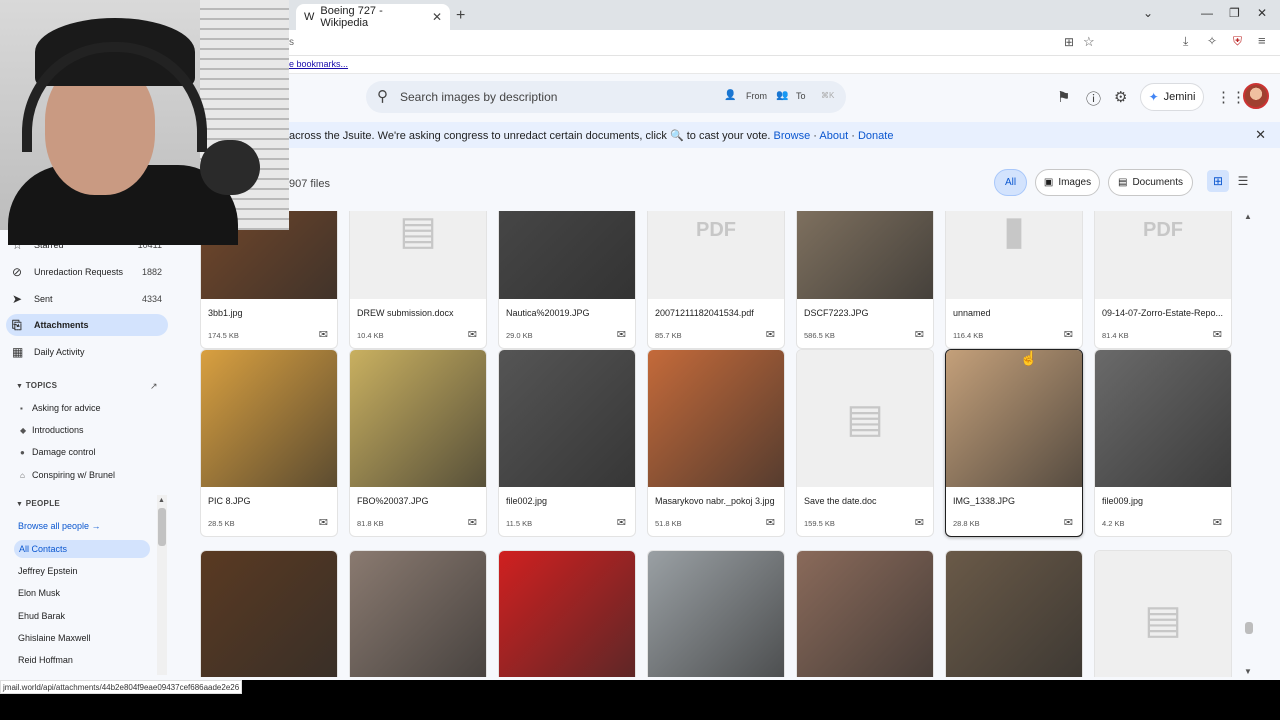 The width and height of the screenshot is (1280, 720). What do you see at coordinates (1067, 182) in the screenshot?
I see `filter-images-chip: ▣ Images` at bounding box center [1067, 182].